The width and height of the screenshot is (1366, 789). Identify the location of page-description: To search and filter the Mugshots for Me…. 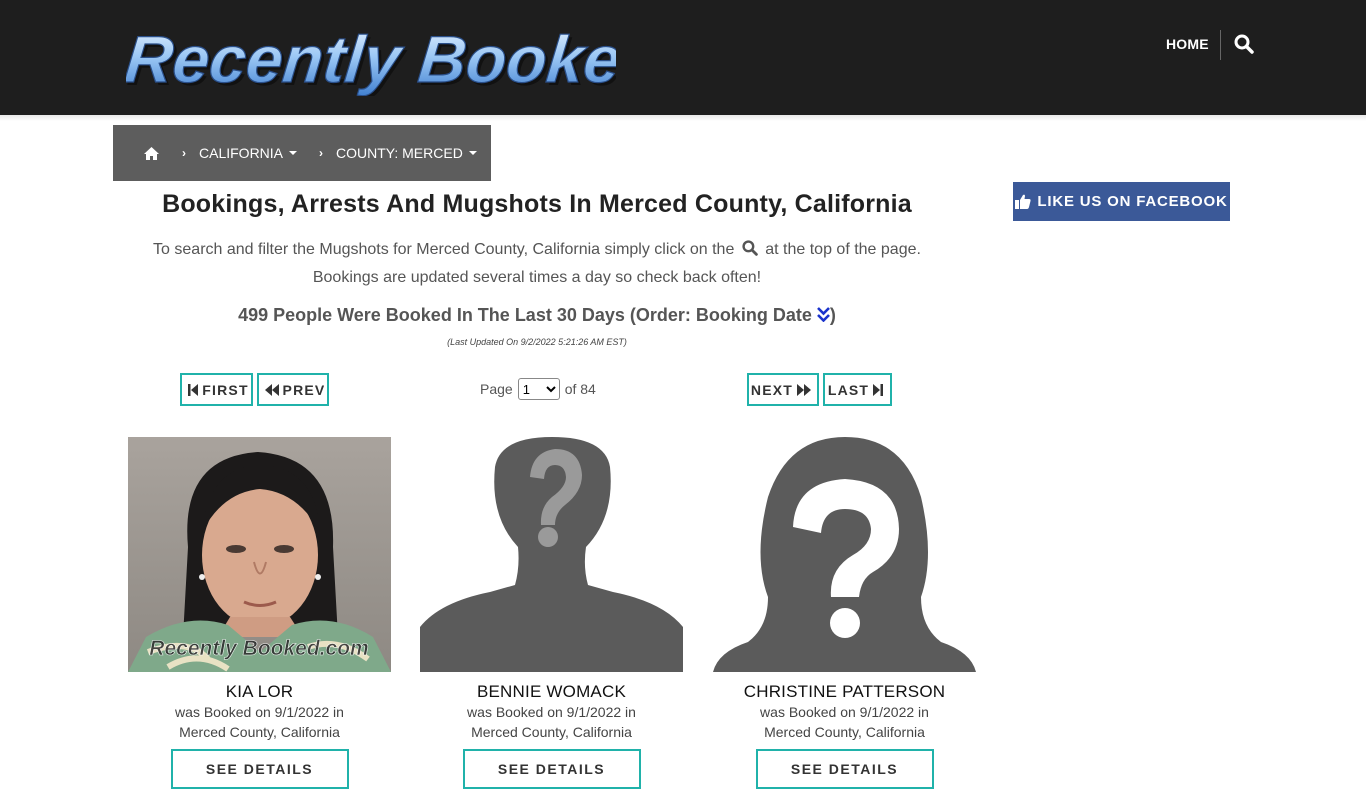
(537, 264).